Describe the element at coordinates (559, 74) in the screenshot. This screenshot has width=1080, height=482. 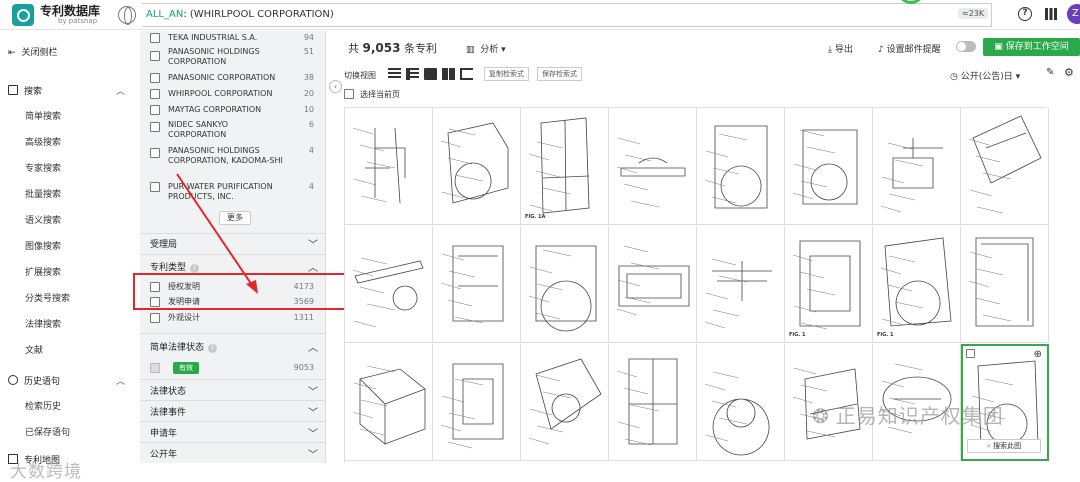
I see `save-query-button: 保存检索式` at that location.